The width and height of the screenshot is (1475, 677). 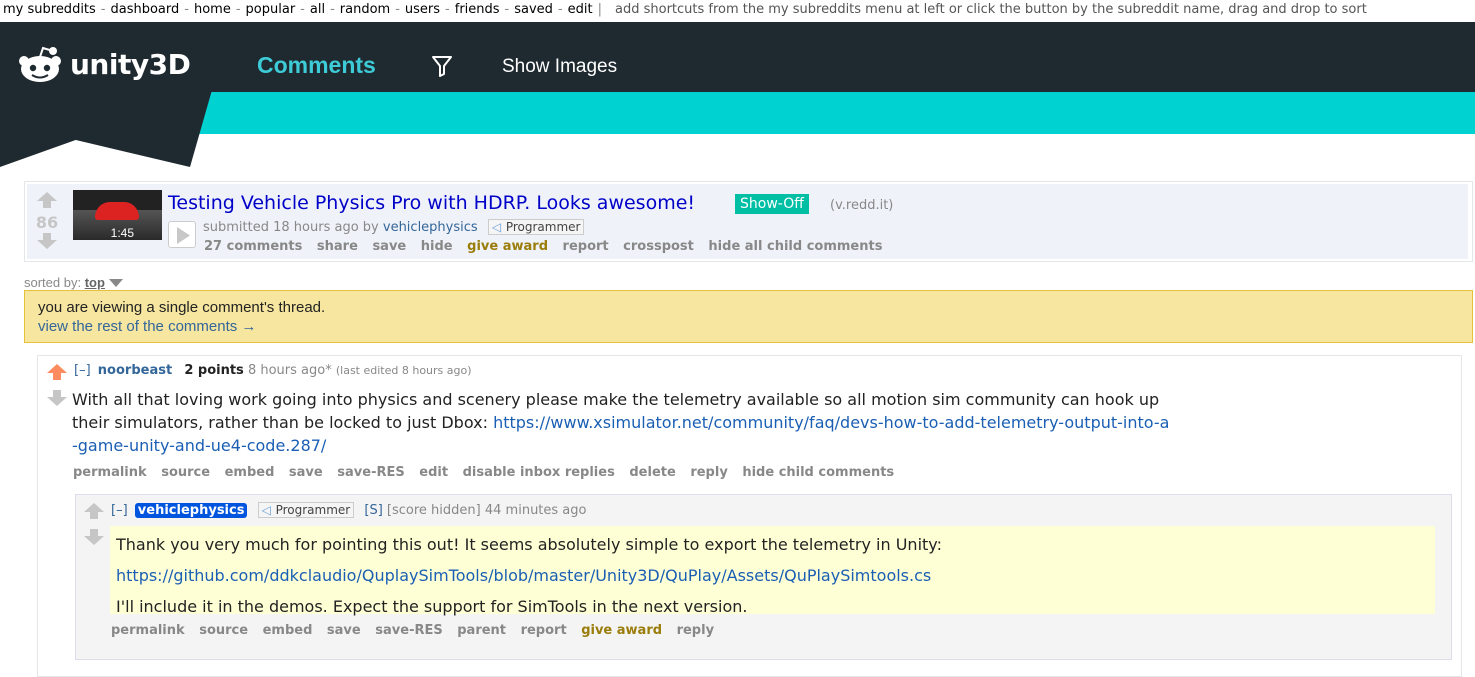 I want to click on post-domain: (v.redd.it), so click(x=861, y=205).